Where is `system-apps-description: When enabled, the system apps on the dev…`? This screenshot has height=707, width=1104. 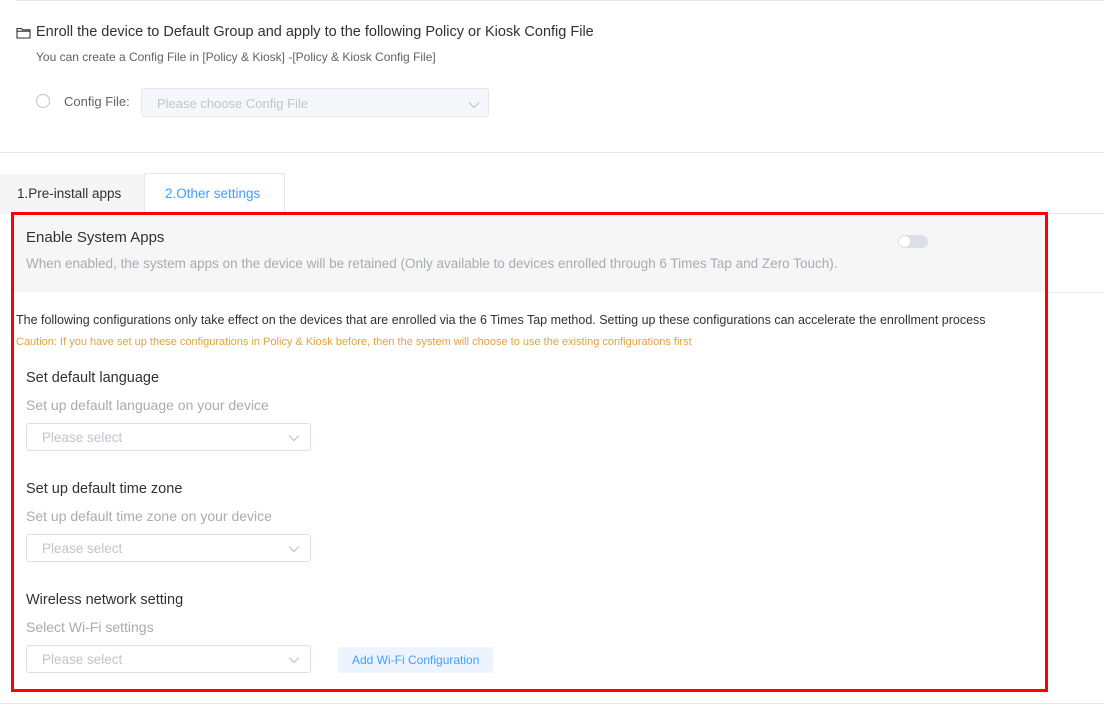 system-apps-description: When enabled, the system apps on the dev… is located at coordinates (432, 263).